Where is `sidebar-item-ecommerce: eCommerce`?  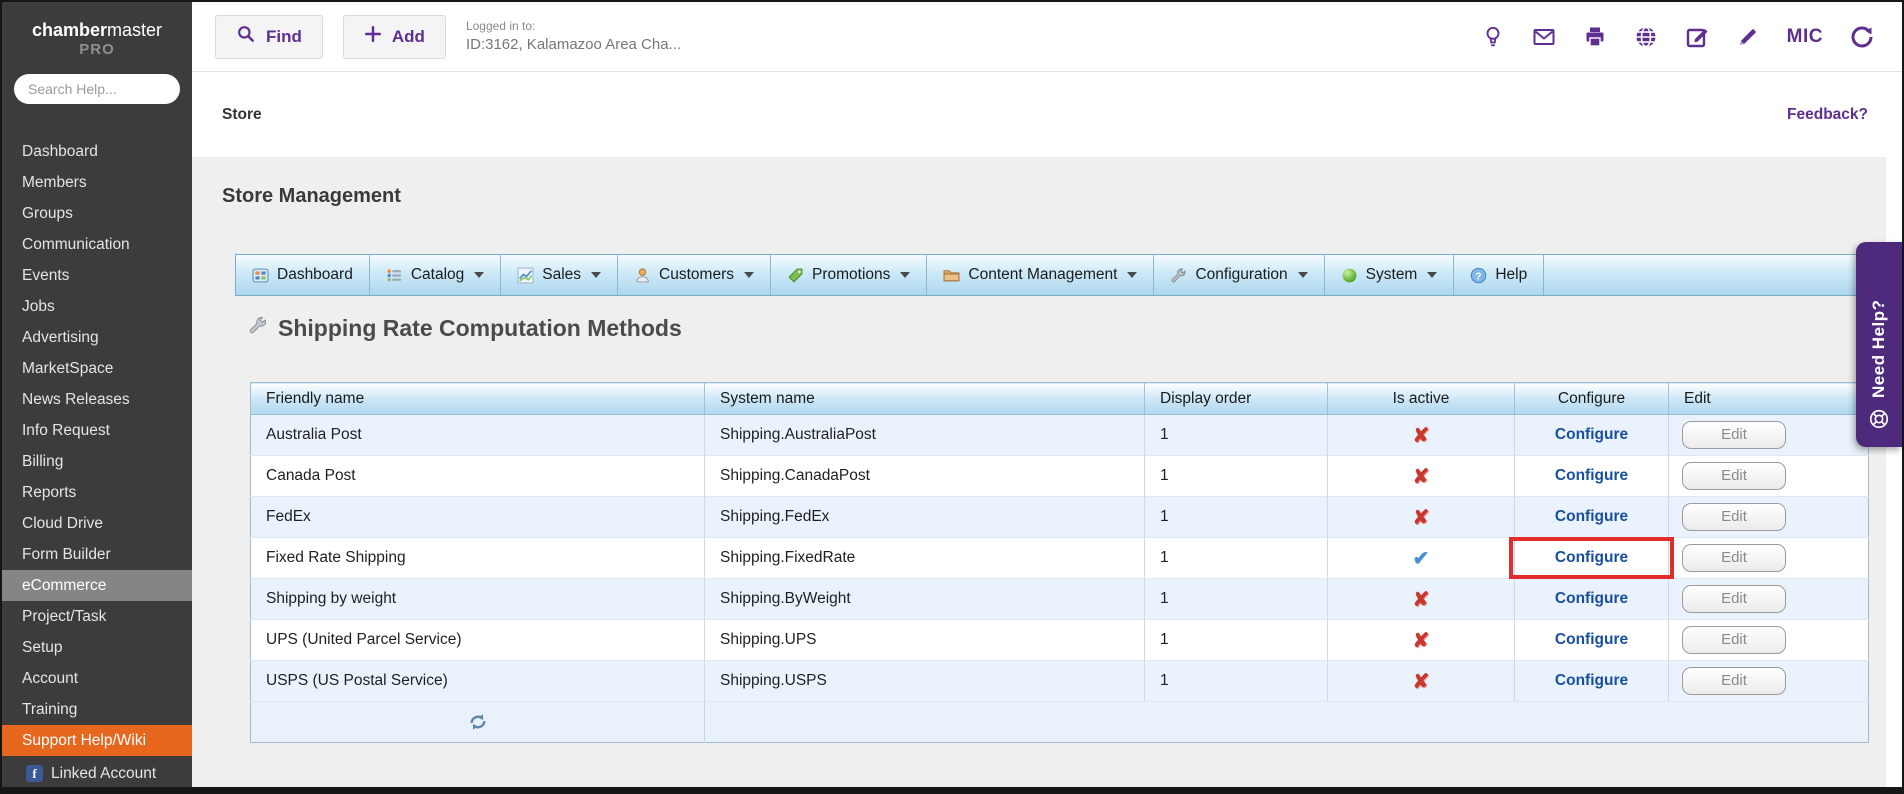 sidebar-item-ecommerce: eCommerce is located at coordinates (97, 585).